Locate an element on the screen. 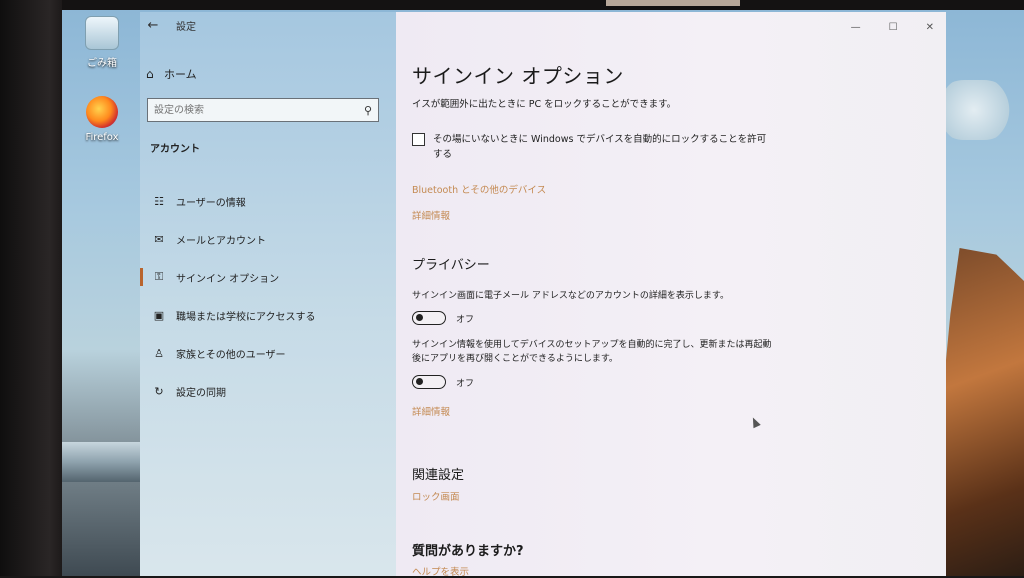 Image resolution: width=1024 pixels, height=578 pixels. monitor-bezel-left is located at coordinates (31, 288).